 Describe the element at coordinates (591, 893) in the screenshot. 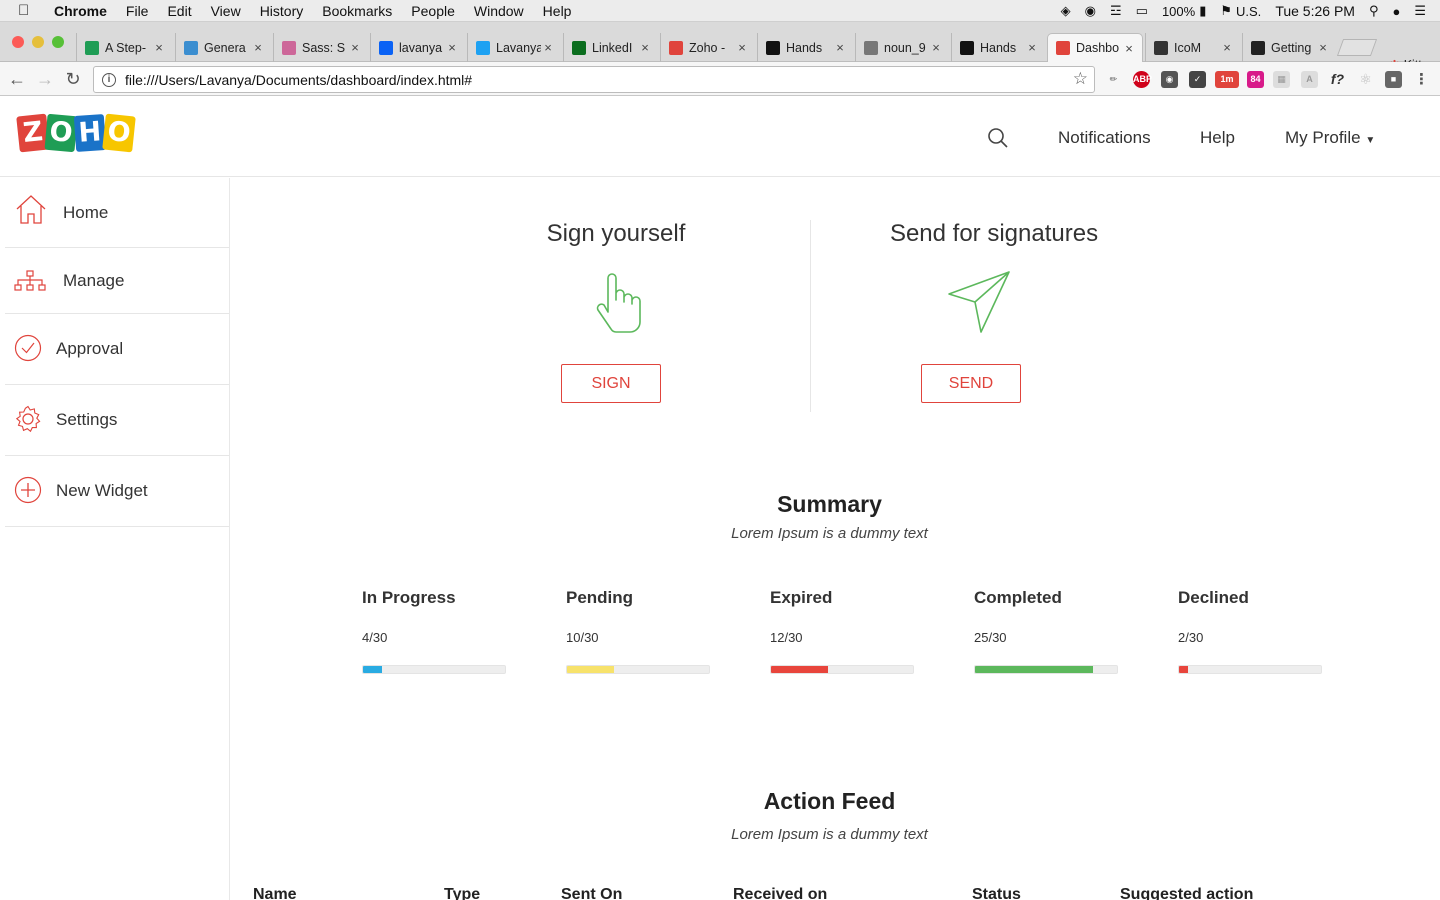

I see `column-header-sent-on: Sent On` at that location.